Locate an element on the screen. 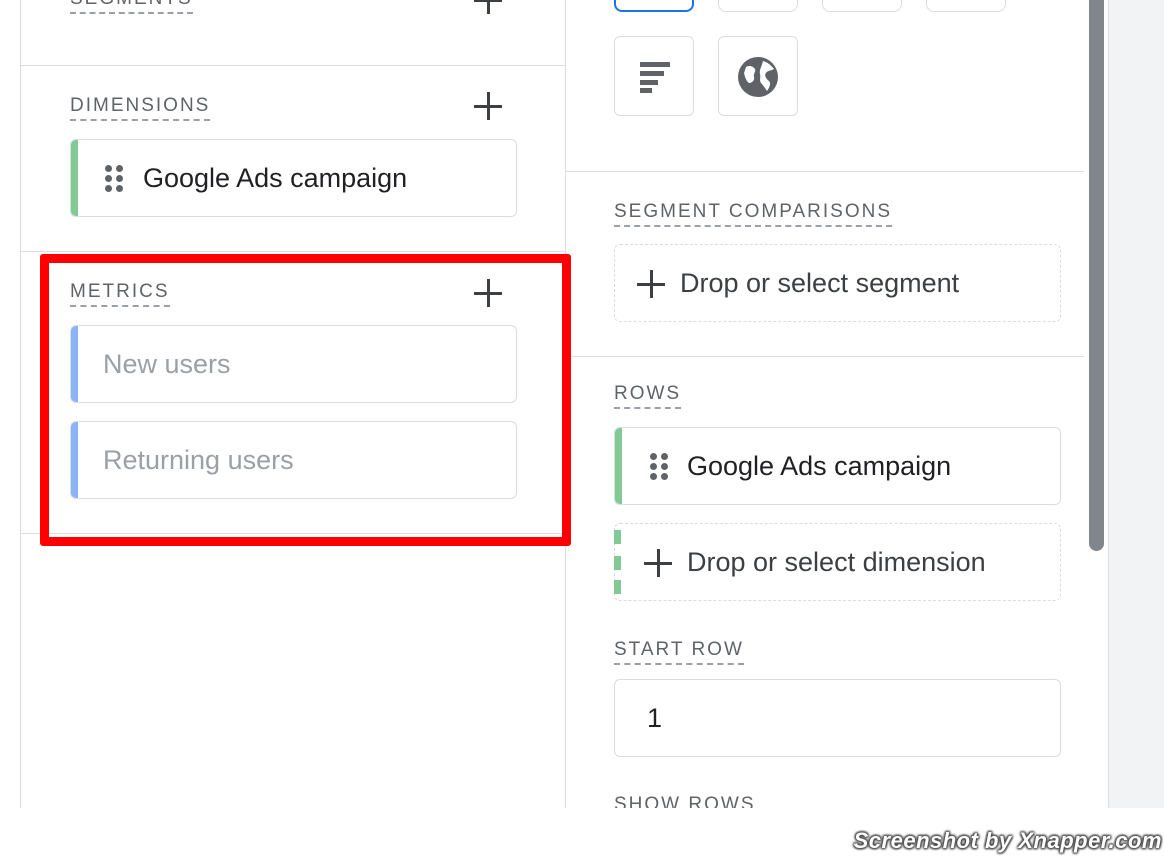 Image resolution: width=1164 pixels, height=858 pixels. dimension-chip-google-ads-campaign: Google Ads campaign is located at coordinates (293, 178).